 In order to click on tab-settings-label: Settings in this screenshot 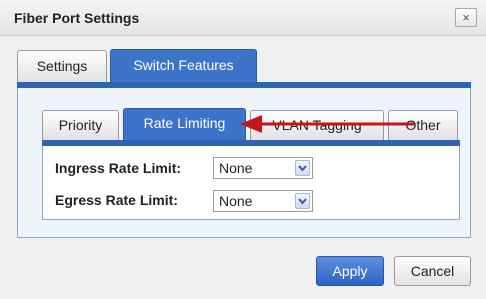, I will do `click(62, 66)`.